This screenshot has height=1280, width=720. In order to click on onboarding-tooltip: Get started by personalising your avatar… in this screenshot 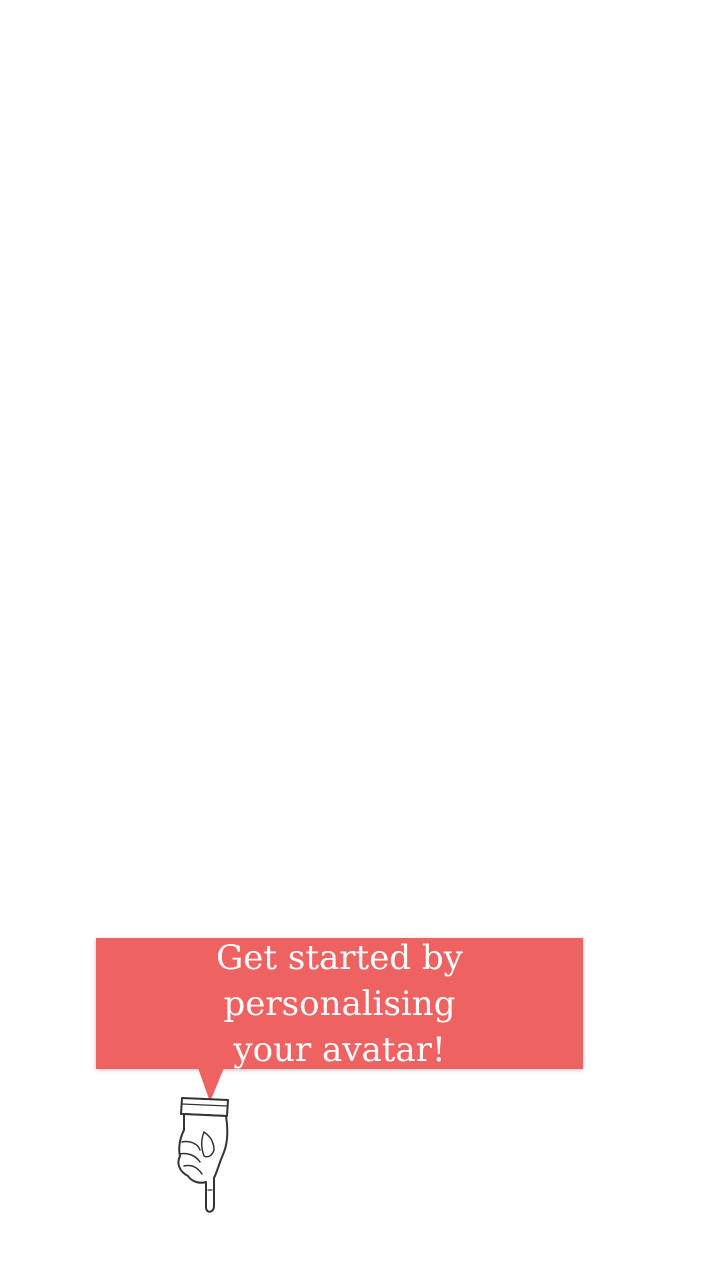, I will do `click(339, 1004)`.